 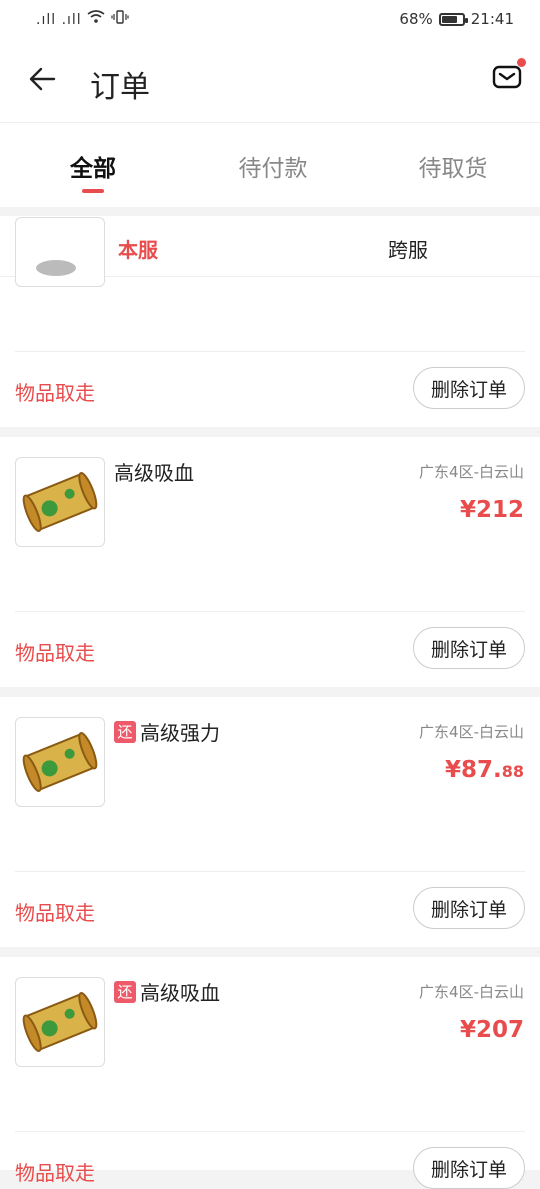 I want to click on price-main: ¥207, so click(x=491, y=1030).